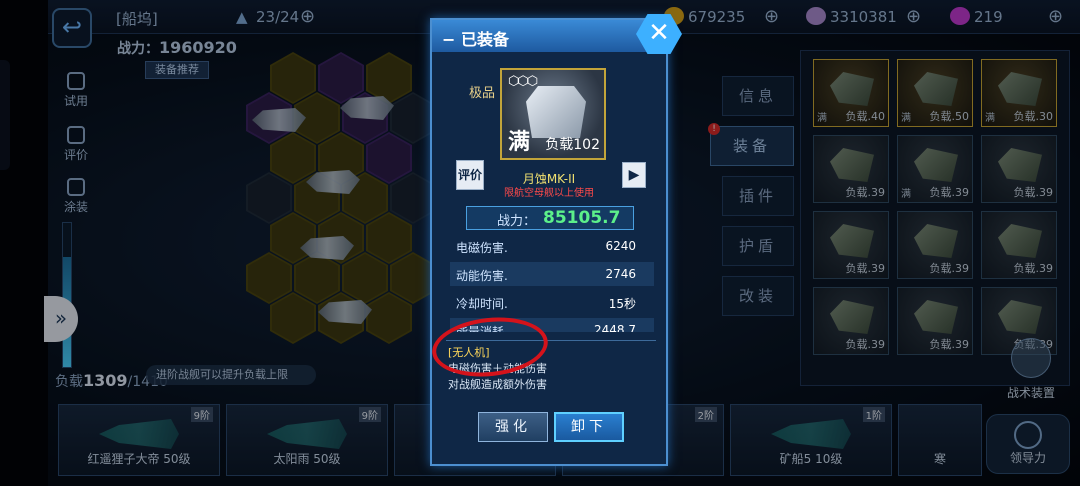  What do you see at coordinates (482, 304) in the screenshot?
I see `stat-key: 冷却时间.` at bounding box center [482, 304].